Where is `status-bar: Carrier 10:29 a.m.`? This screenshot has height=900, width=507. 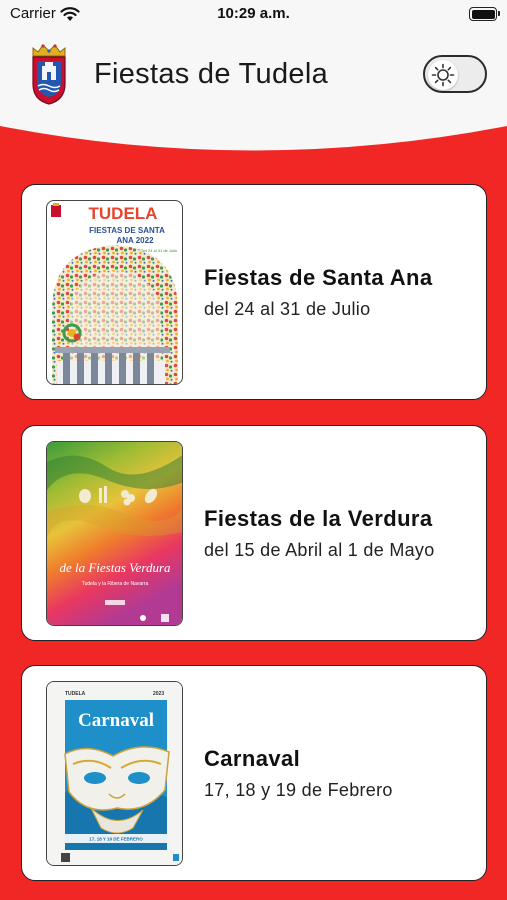 status-bar: Carrier 10:29 a.m. is located at coordinates (253, 15).